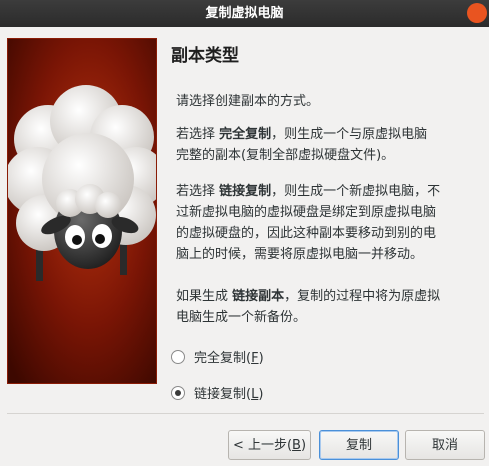  Describe the element at coordinates (205, 56) in the screenshot. I see `page-title: 副本类型` at that location.